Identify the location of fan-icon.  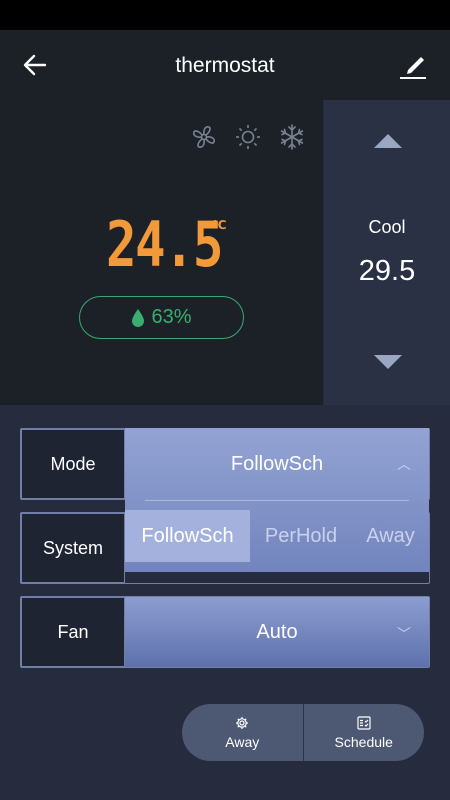
(204, 137).